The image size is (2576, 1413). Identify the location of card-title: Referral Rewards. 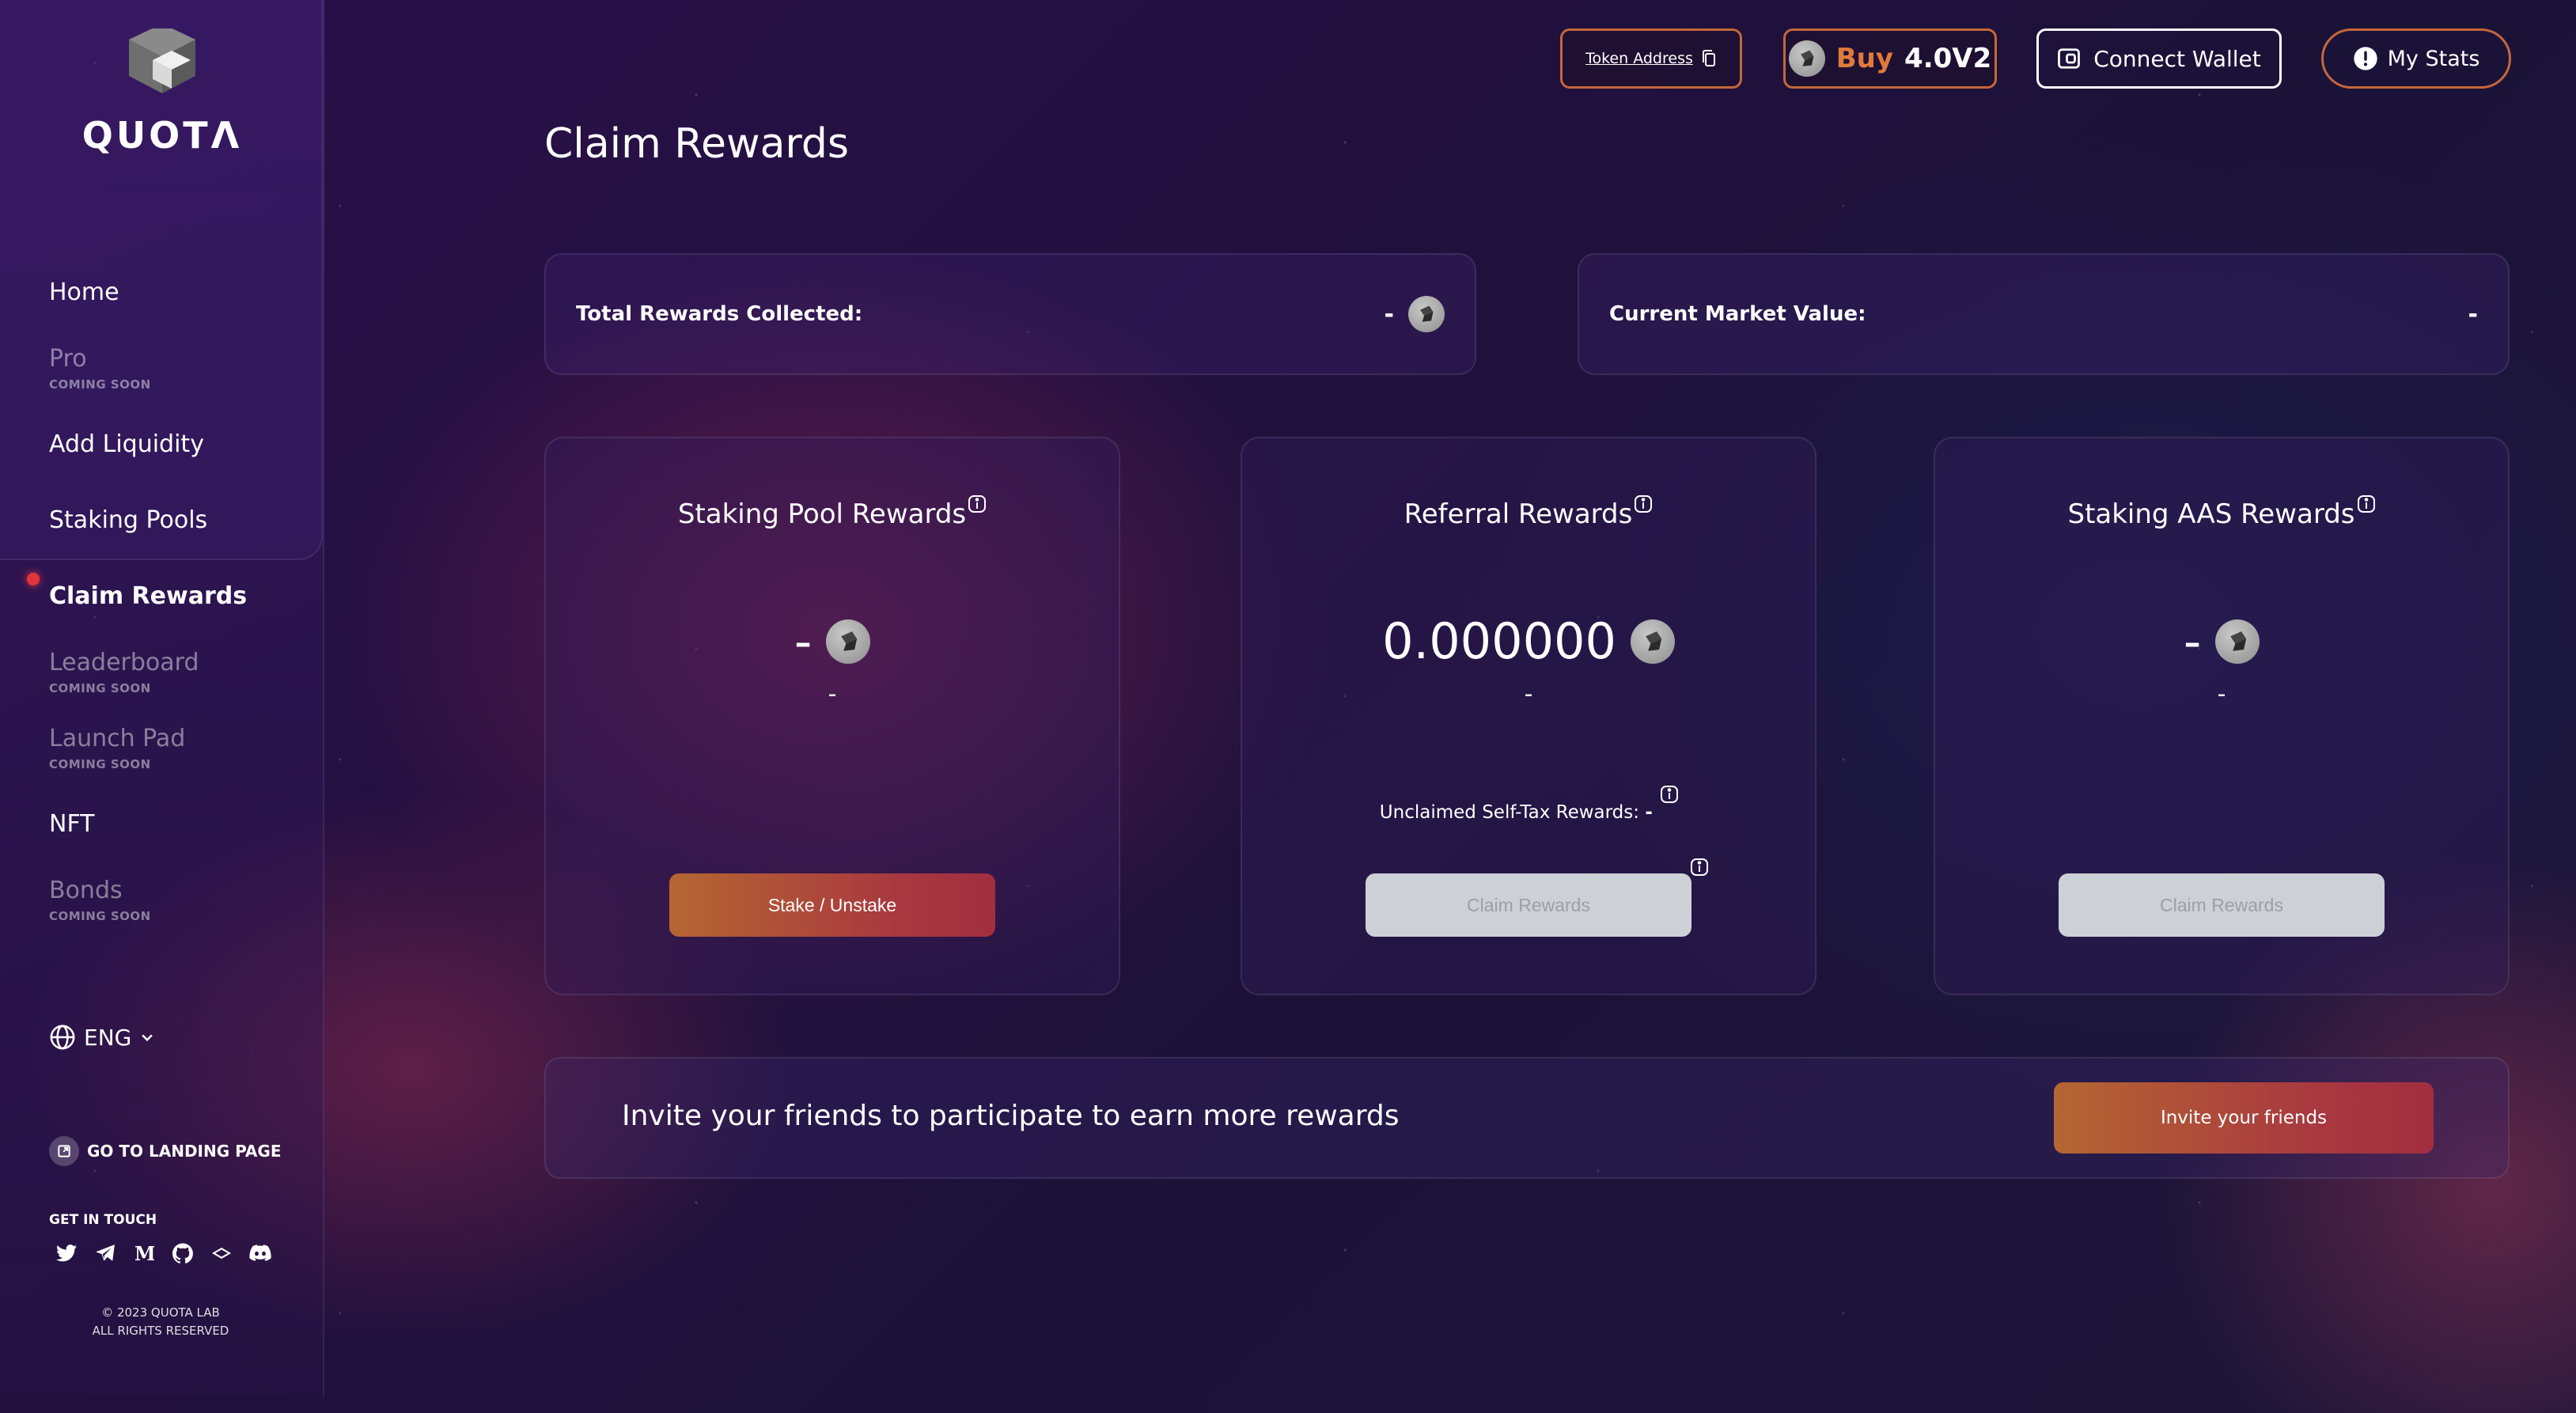
(1528, 512).